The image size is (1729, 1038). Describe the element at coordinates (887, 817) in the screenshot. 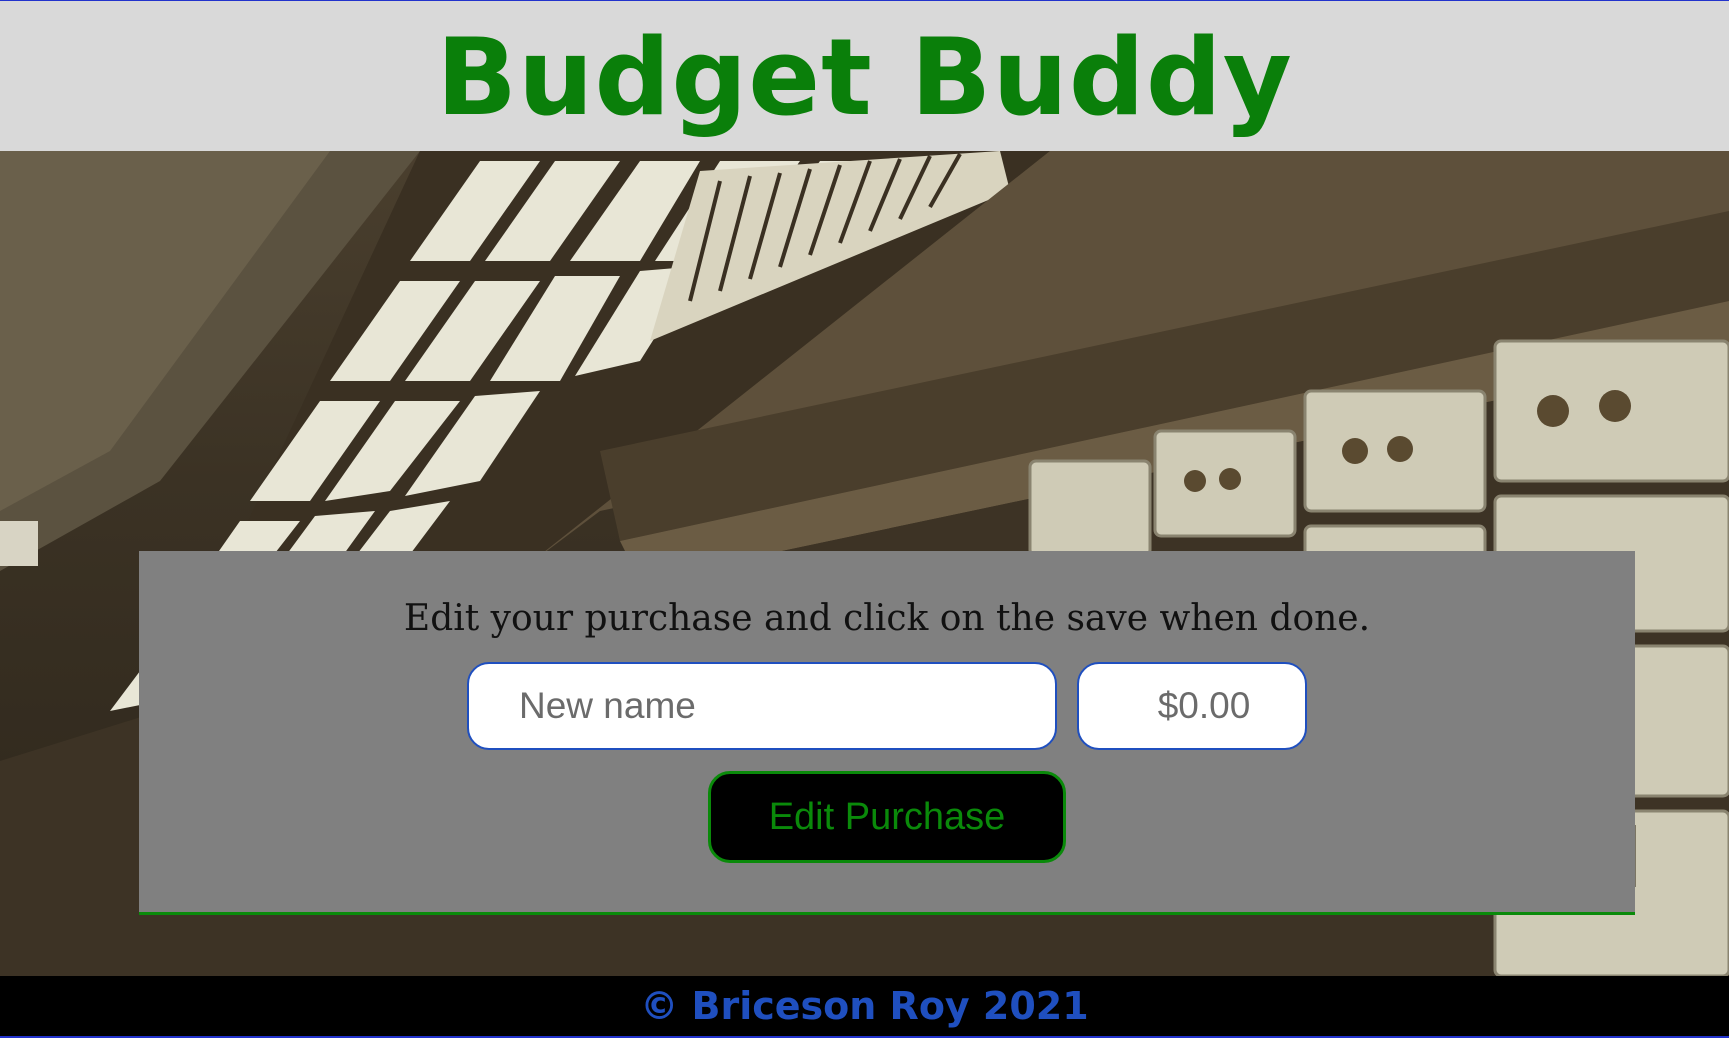

I see `edit-purchase-button: Edit Purchase` at that location.